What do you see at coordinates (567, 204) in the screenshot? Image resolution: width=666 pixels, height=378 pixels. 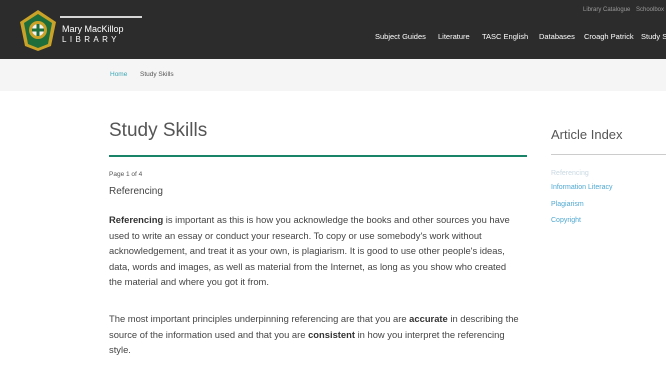 I see `index-link-plagiarism: Plagiarism` at bounding box center [567, 204].